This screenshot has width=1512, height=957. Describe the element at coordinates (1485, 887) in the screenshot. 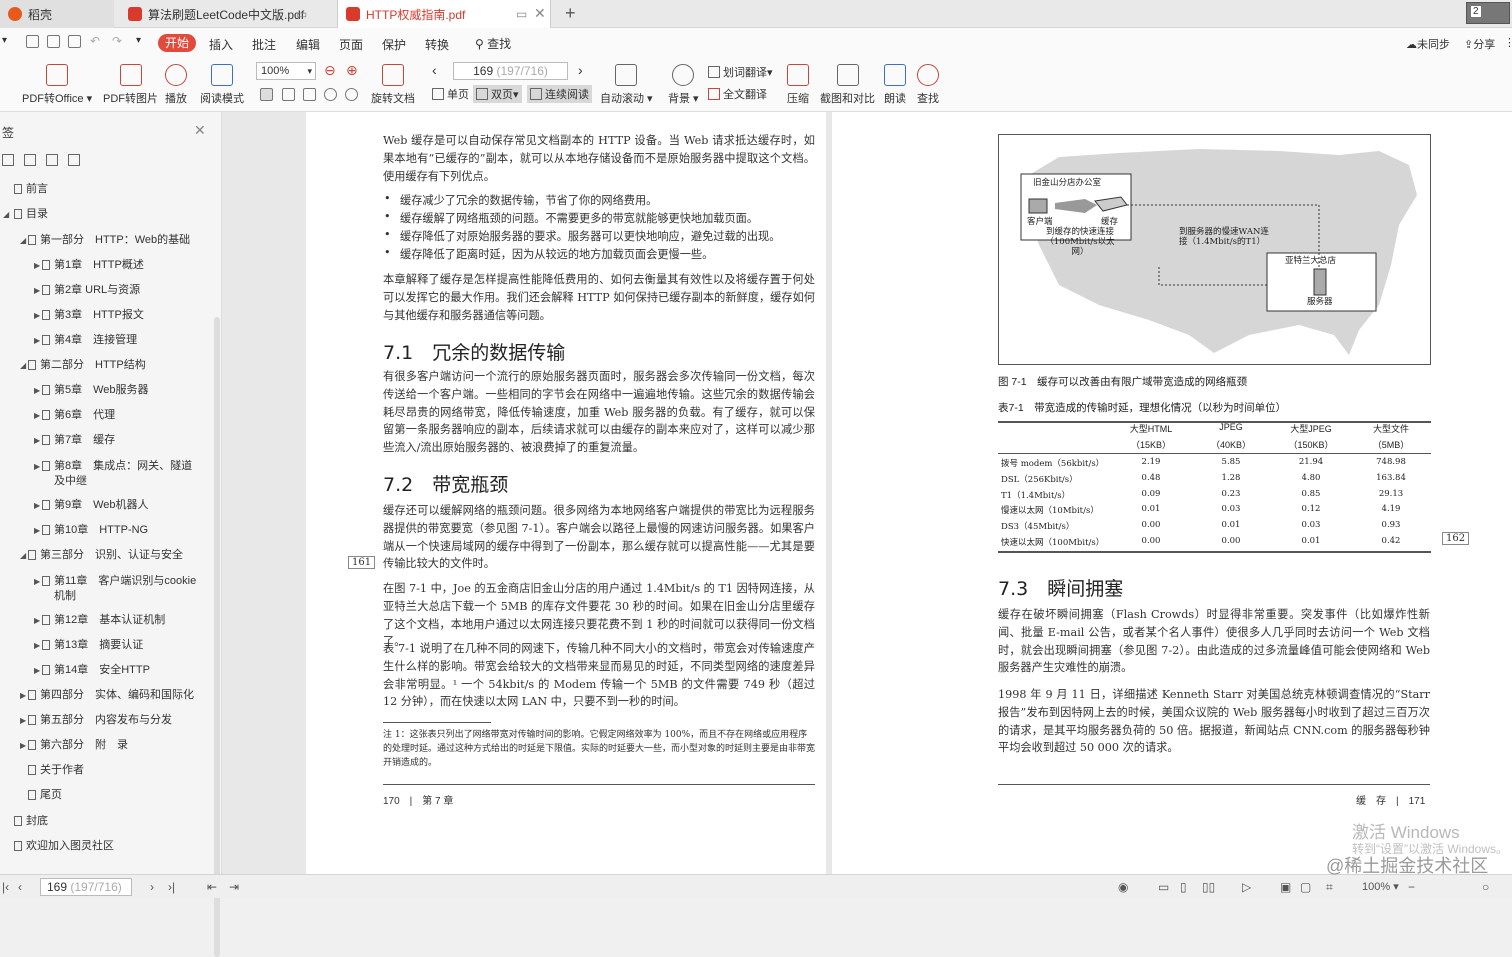

I see `zoom-slider-knob: ○` at that location.